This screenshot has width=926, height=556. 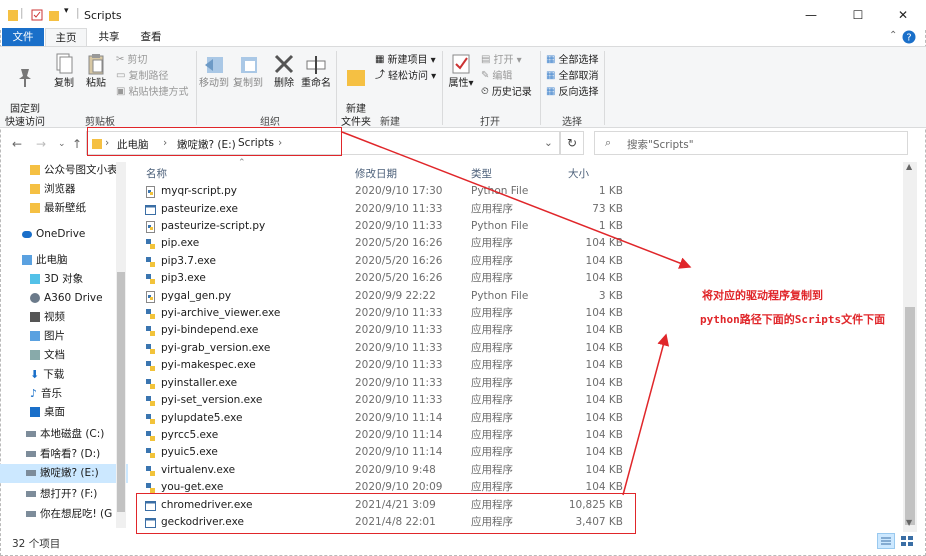 I want to click on history-button: ⏲ 历史记录, so click(x=506, y=92).